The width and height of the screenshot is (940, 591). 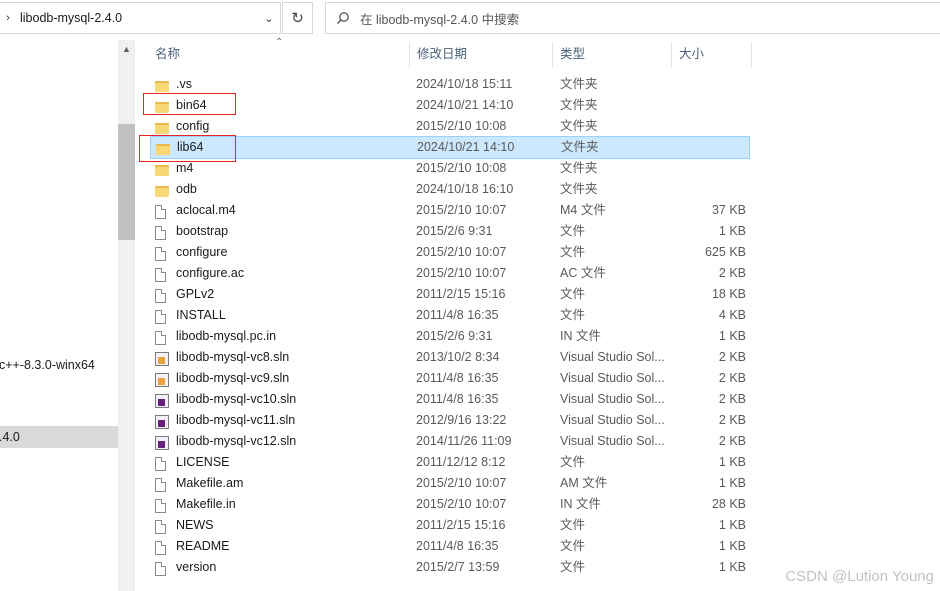 What do you see at coordinates (450, 525) in the screenshot?
I see `file-row: NEWS 2011/2/15 15:16 文件 1 KB` at bounding box center [450, 525].